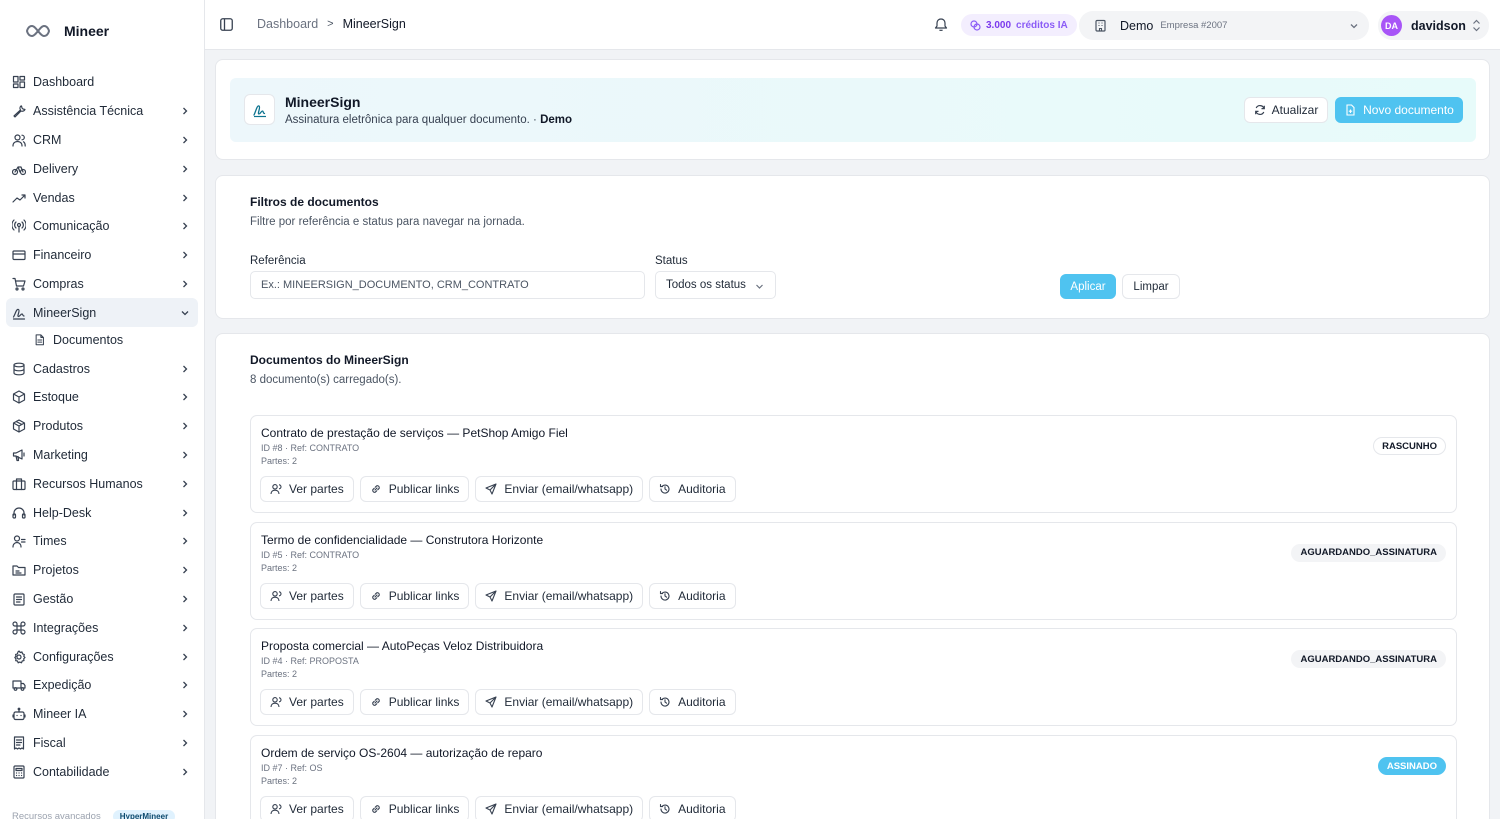 Image resolution: width=1500 pixels, height=819 pixels. I want to click on sidebar-item-produtos: Produtos, so click(102, 426).